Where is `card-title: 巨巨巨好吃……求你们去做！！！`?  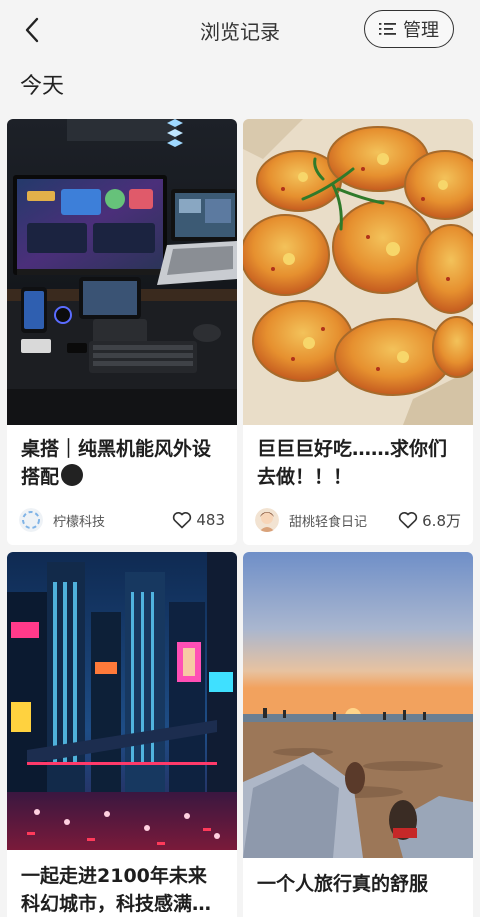 card-title: 巨巨巨好吃……求你们去做！！！ is located at coordinates (352, 463).